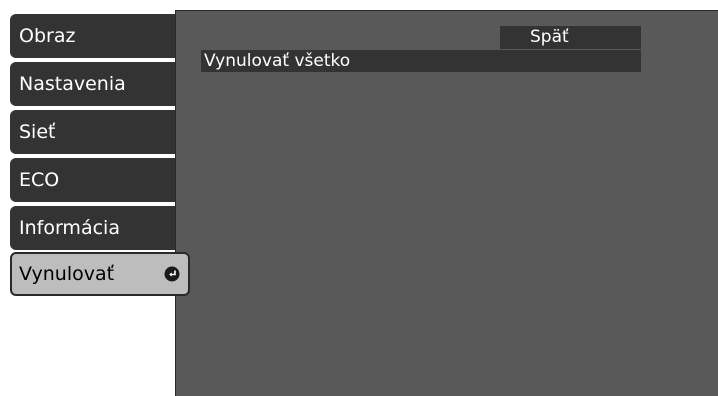 This screenshot has height=396, width=718. Describe the element at coordinates (37, 132) in the screenshot. I see `sidebar-item-label: Sieť` at that location.